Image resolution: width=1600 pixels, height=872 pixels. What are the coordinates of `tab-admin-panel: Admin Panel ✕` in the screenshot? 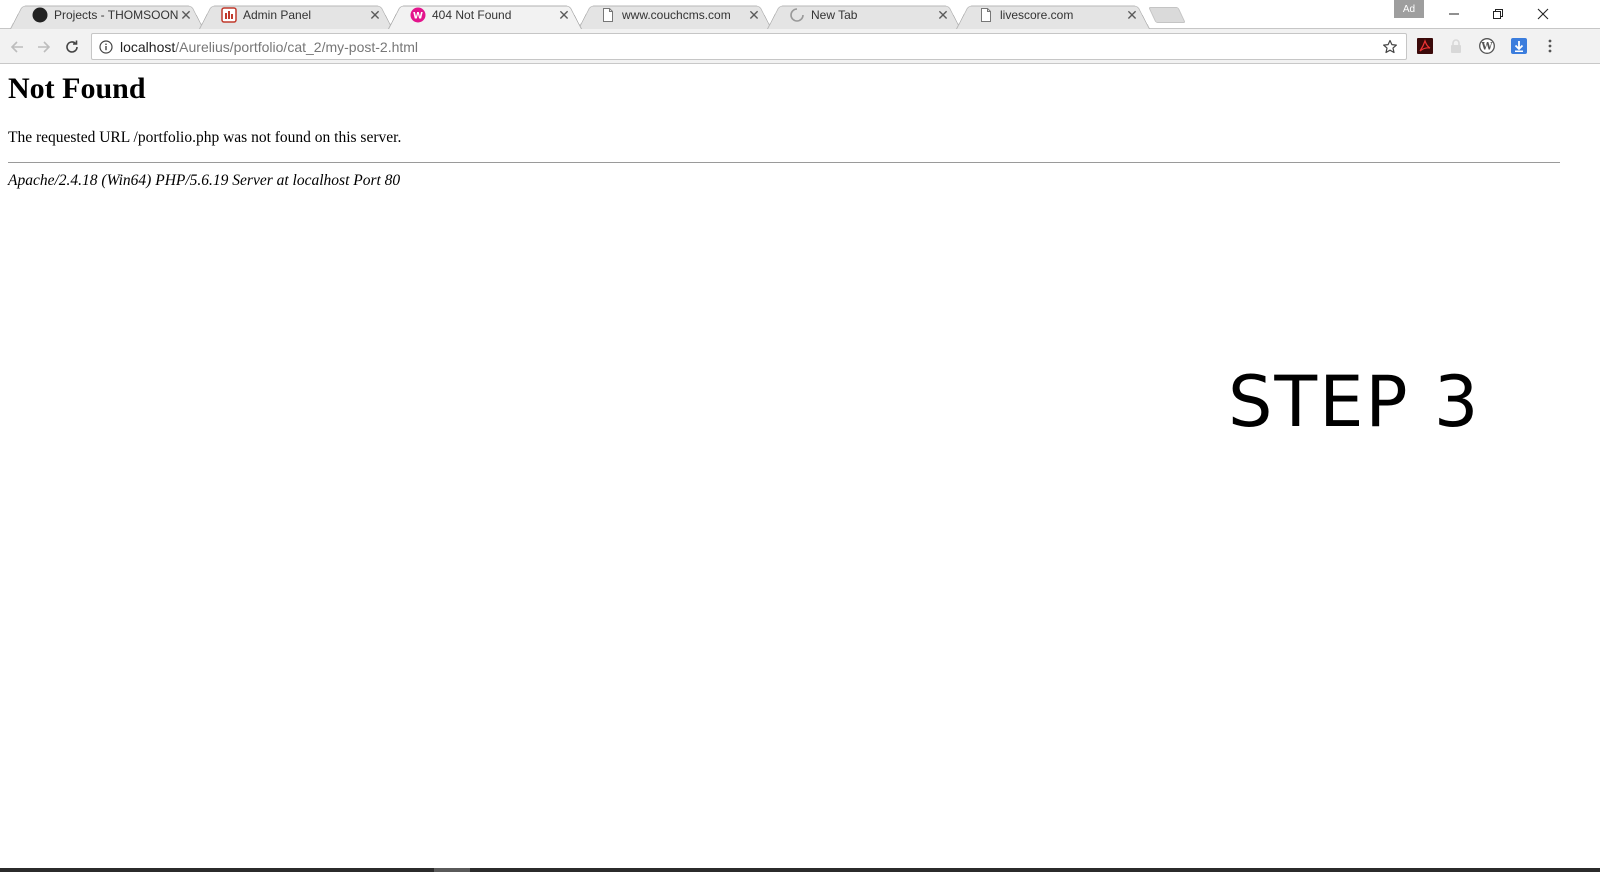 It's located at (296, 15).